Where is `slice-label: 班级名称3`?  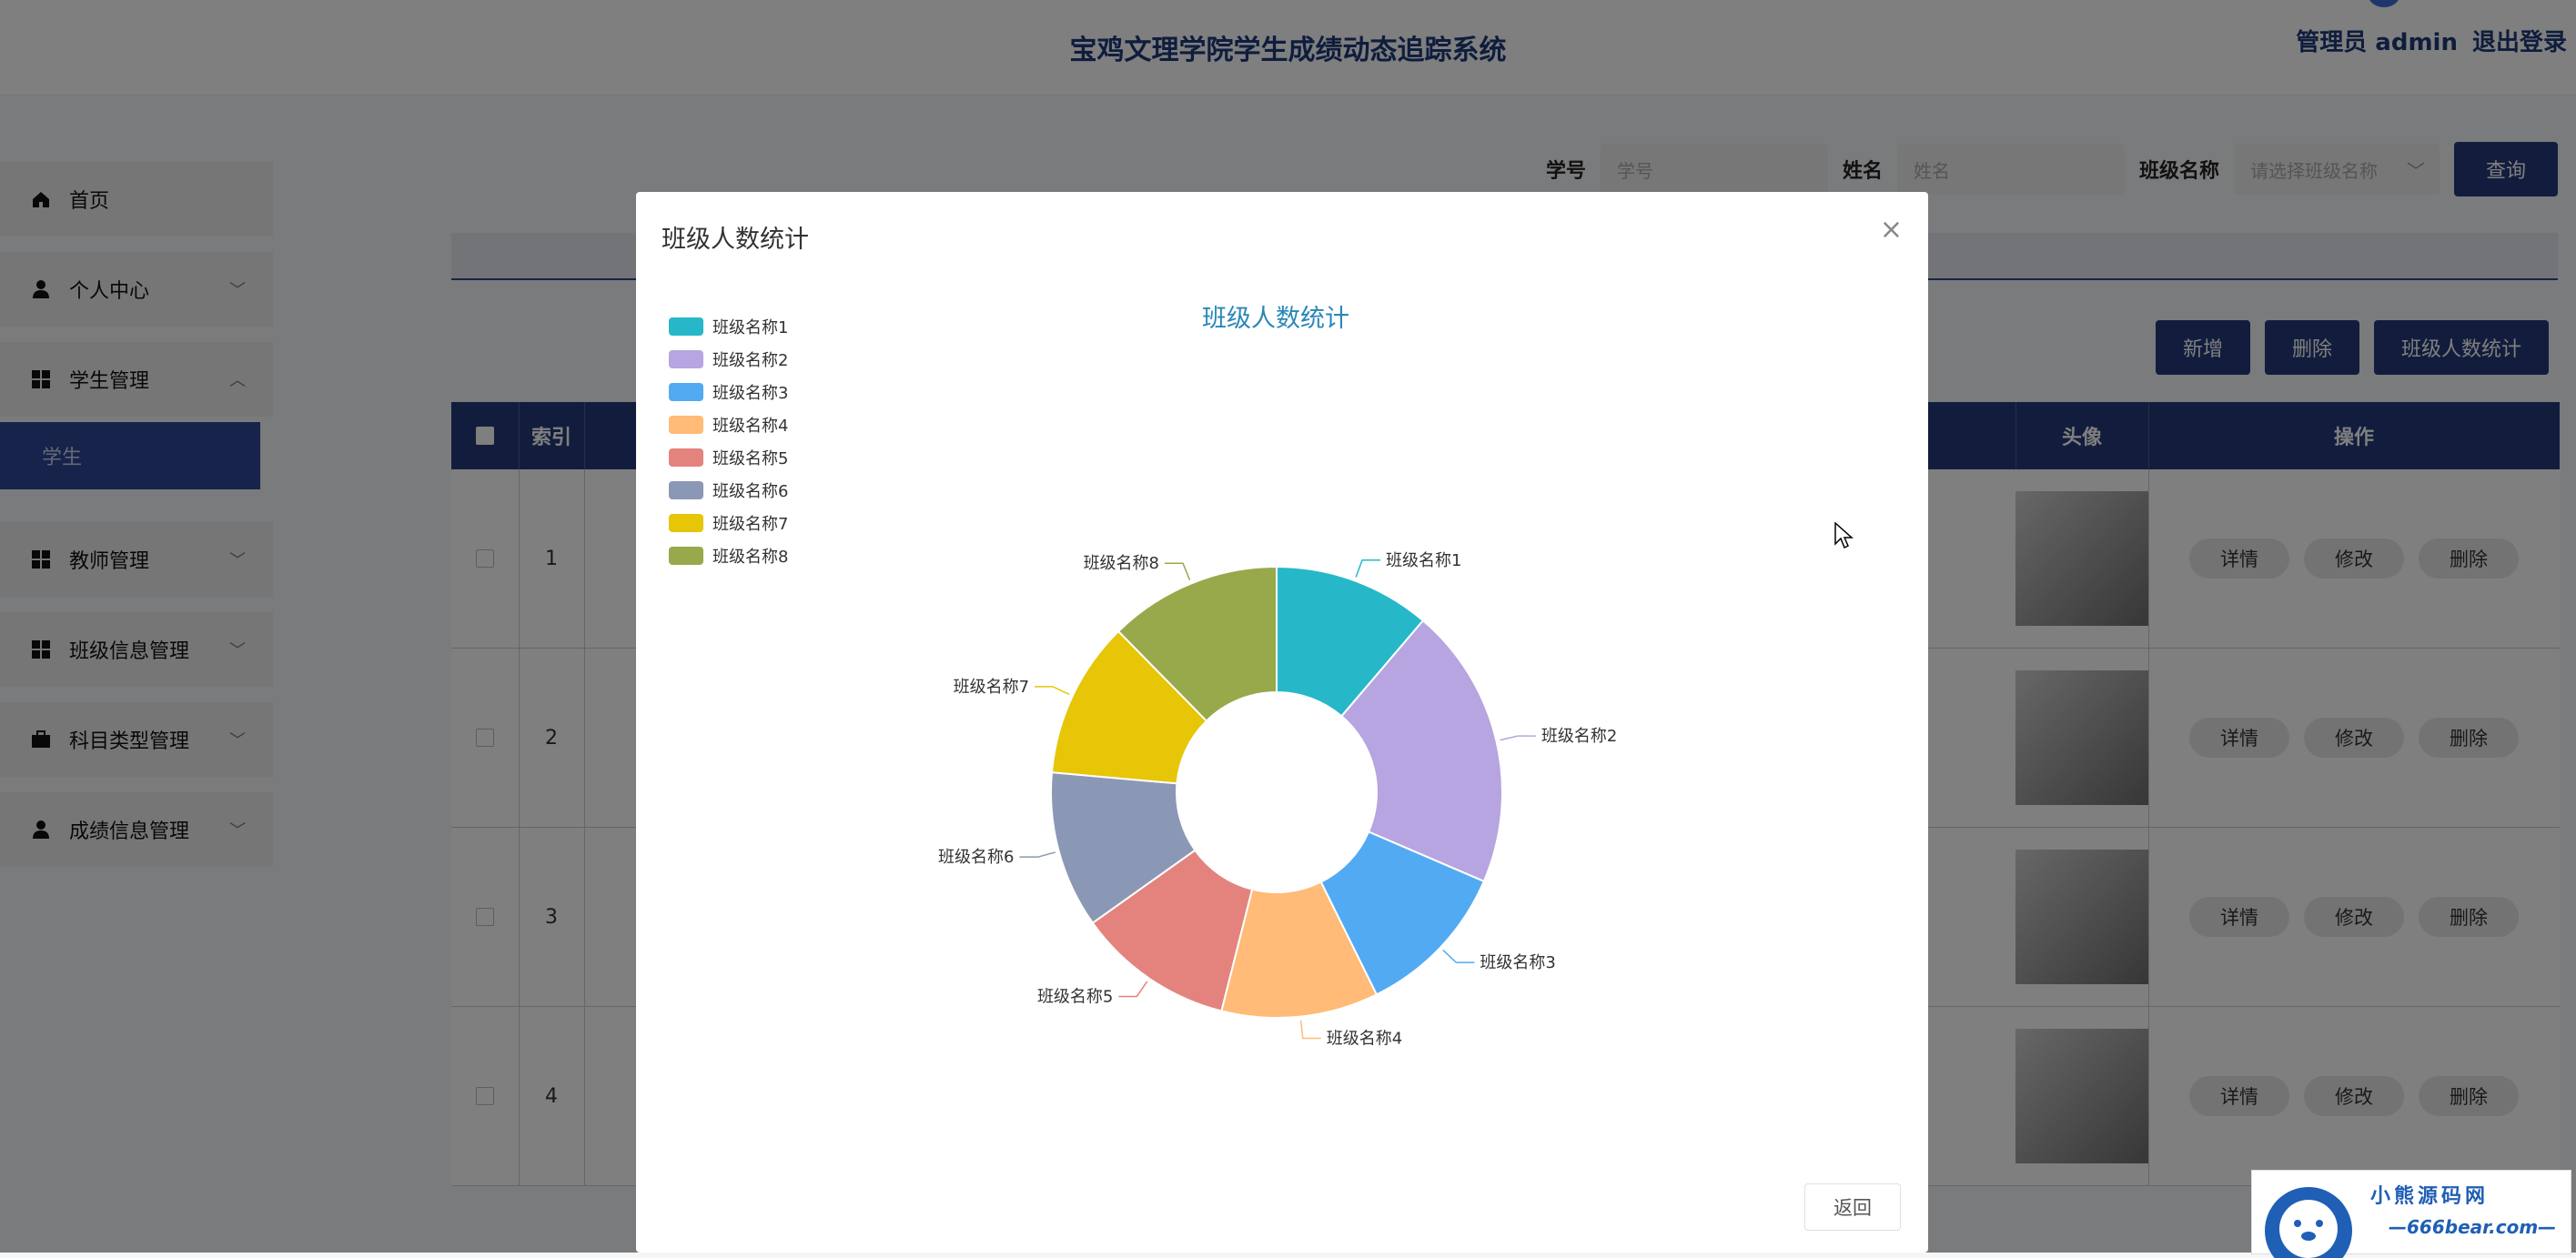
slice-label: 班级名称3 is located at coordinates (1517, 962).